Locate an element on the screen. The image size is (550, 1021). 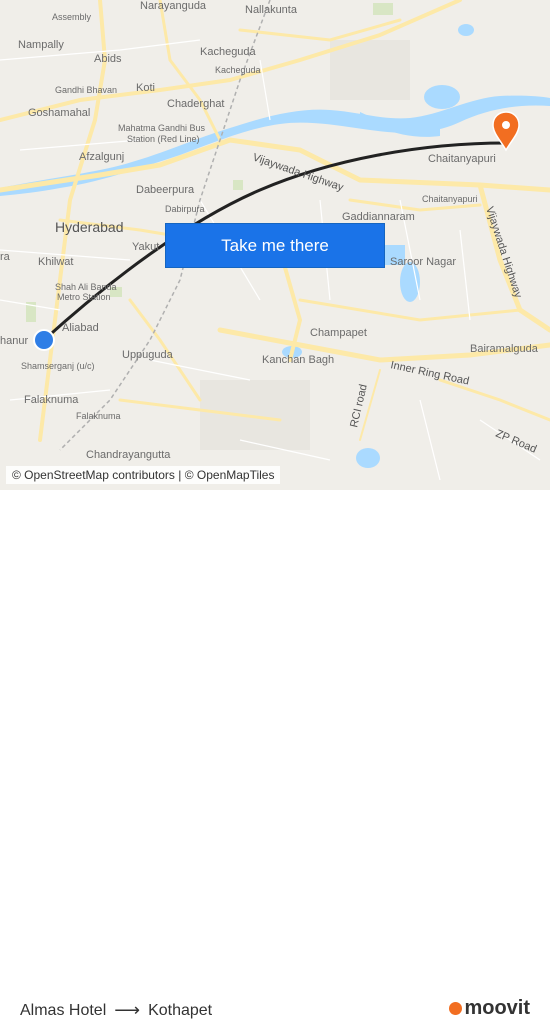
place-label: Khilwat is located at coordinates (55, 262).